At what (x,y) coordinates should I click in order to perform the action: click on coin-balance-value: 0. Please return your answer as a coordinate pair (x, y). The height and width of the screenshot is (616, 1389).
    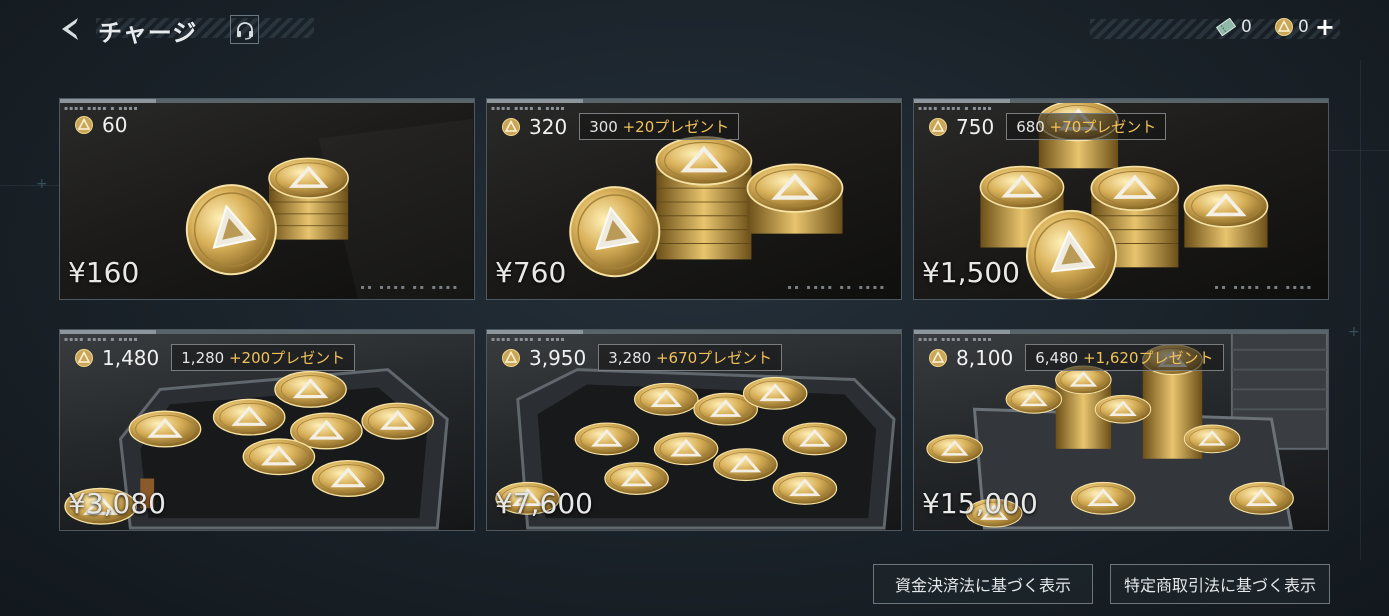
    Looking at the image, I should click on (1303, 27).